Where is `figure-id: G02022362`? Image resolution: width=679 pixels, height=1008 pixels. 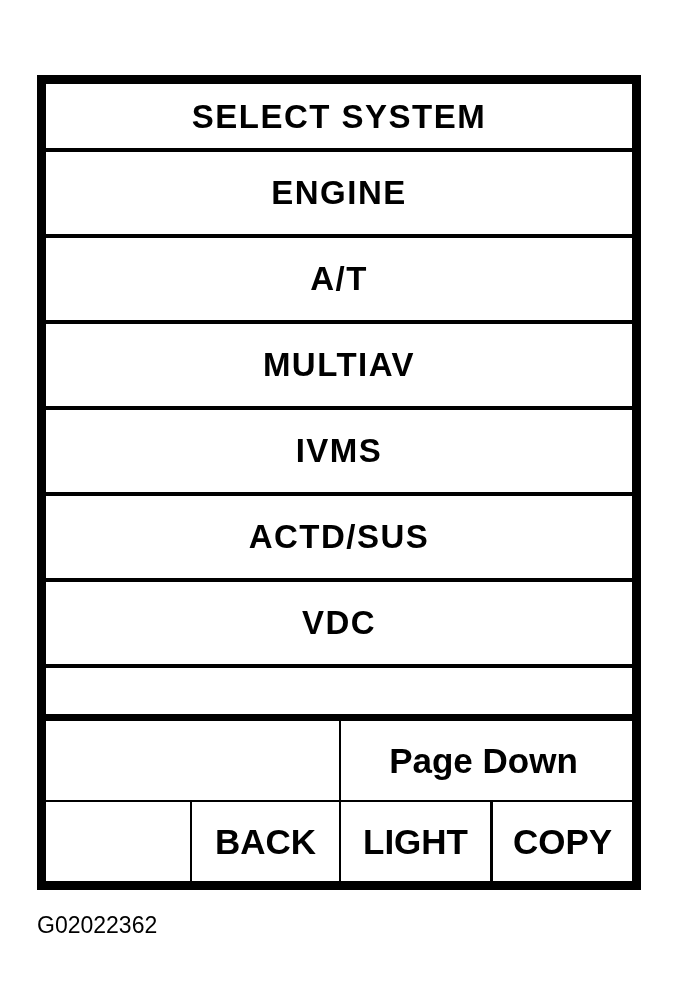
figure-id: G02022362 is located at coordinates (97, 925).